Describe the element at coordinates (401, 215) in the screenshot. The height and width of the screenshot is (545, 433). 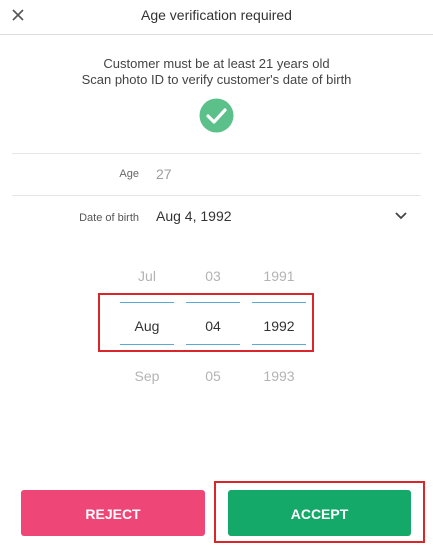
I see `chevron-down-icon` at that location.